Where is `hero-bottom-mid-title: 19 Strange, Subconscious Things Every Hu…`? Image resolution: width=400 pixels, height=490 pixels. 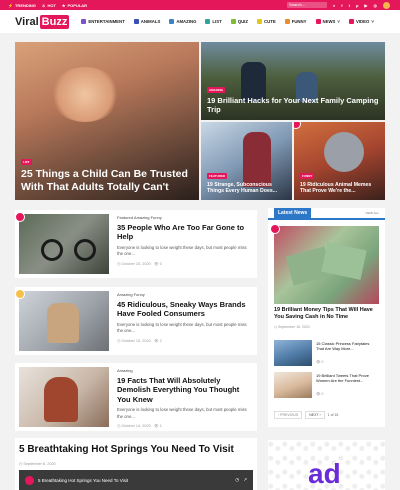
hero-bottom-mid-title: 19 Strange, Subconscious Things Every Hu… is located at coordinates (246, 189).